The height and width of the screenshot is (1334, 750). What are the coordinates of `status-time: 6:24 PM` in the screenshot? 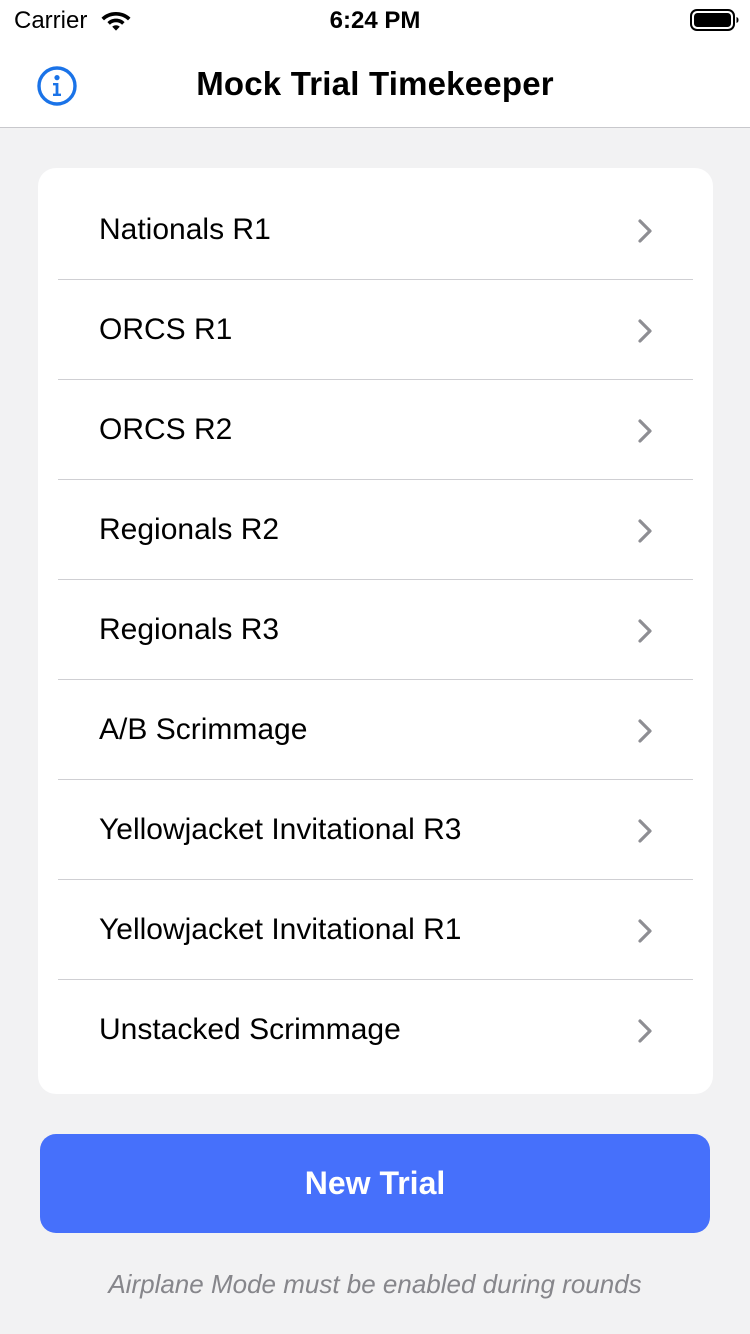 It's located at (375, 20).